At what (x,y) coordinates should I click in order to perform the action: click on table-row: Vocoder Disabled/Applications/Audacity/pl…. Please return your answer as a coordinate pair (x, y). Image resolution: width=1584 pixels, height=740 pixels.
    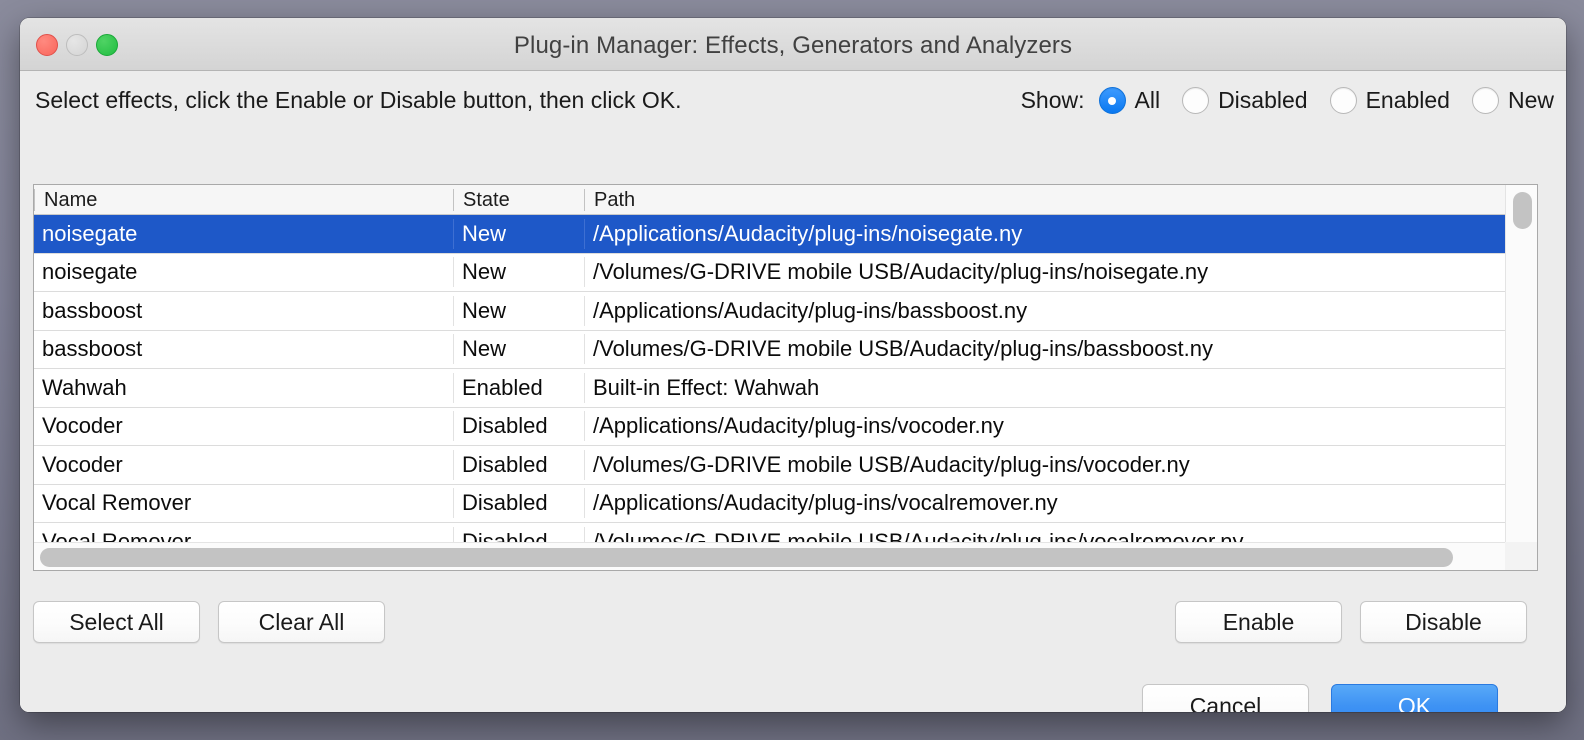
    Looking at the image, I should click on (769, 426).